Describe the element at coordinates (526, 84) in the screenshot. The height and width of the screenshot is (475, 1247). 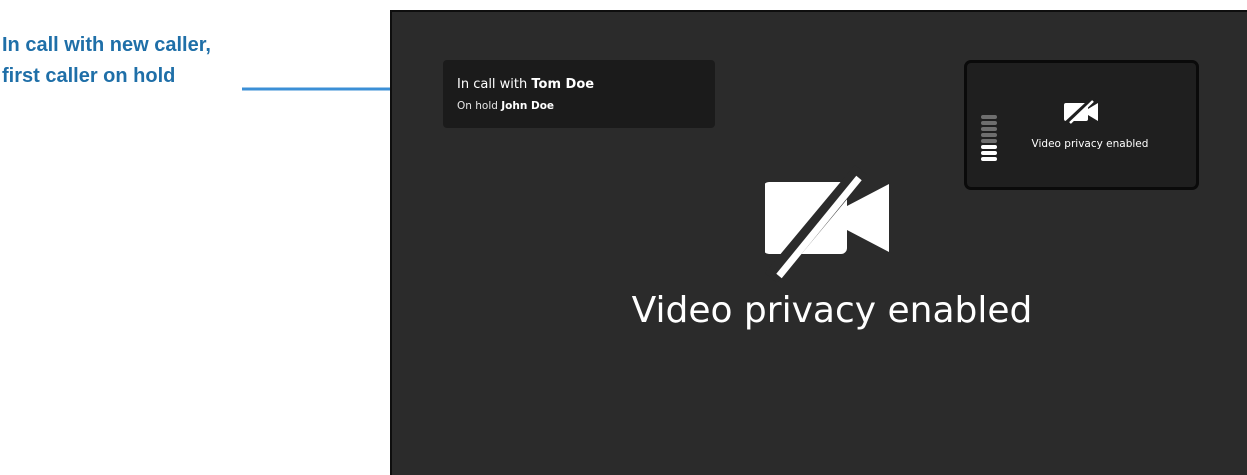
I see `call-status-line: In call with Tom Doe` at that location.